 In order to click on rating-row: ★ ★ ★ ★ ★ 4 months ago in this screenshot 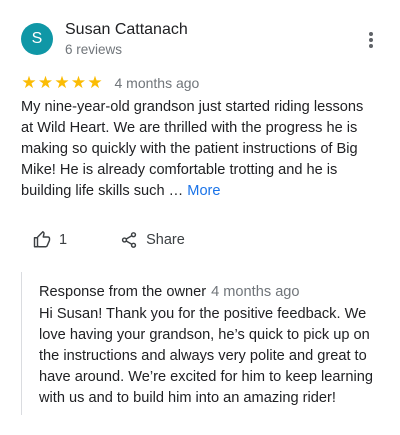, I will do `click(110, 83)`.